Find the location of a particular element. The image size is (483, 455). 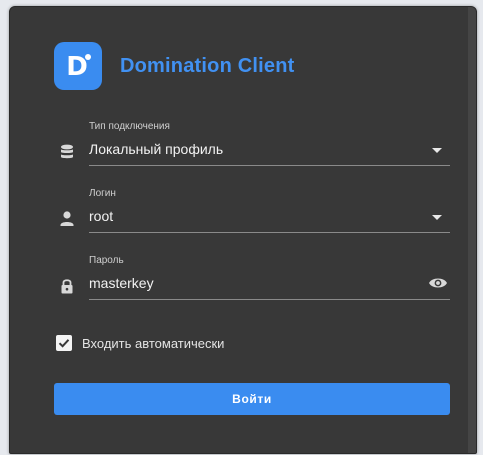

app-logo: D is located at coordinates (78, 66).